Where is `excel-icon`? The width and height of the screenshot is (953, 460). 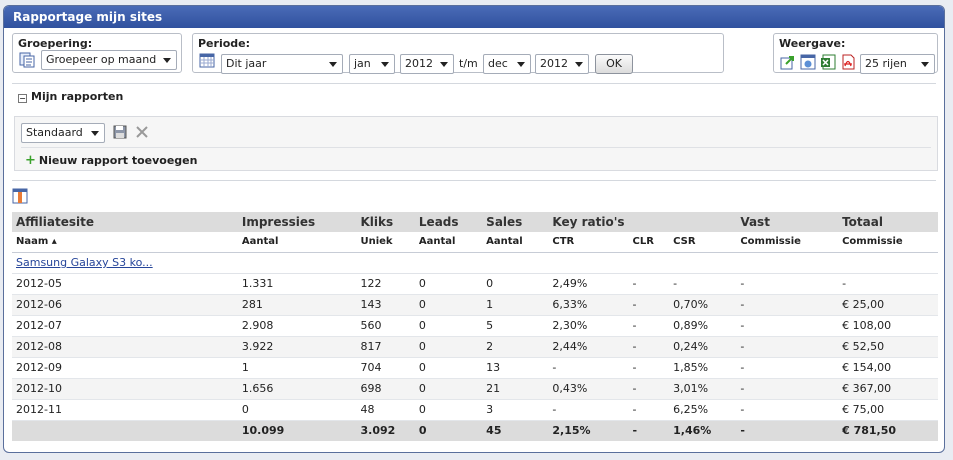
excel-icon is located at coordinates (828, 62).